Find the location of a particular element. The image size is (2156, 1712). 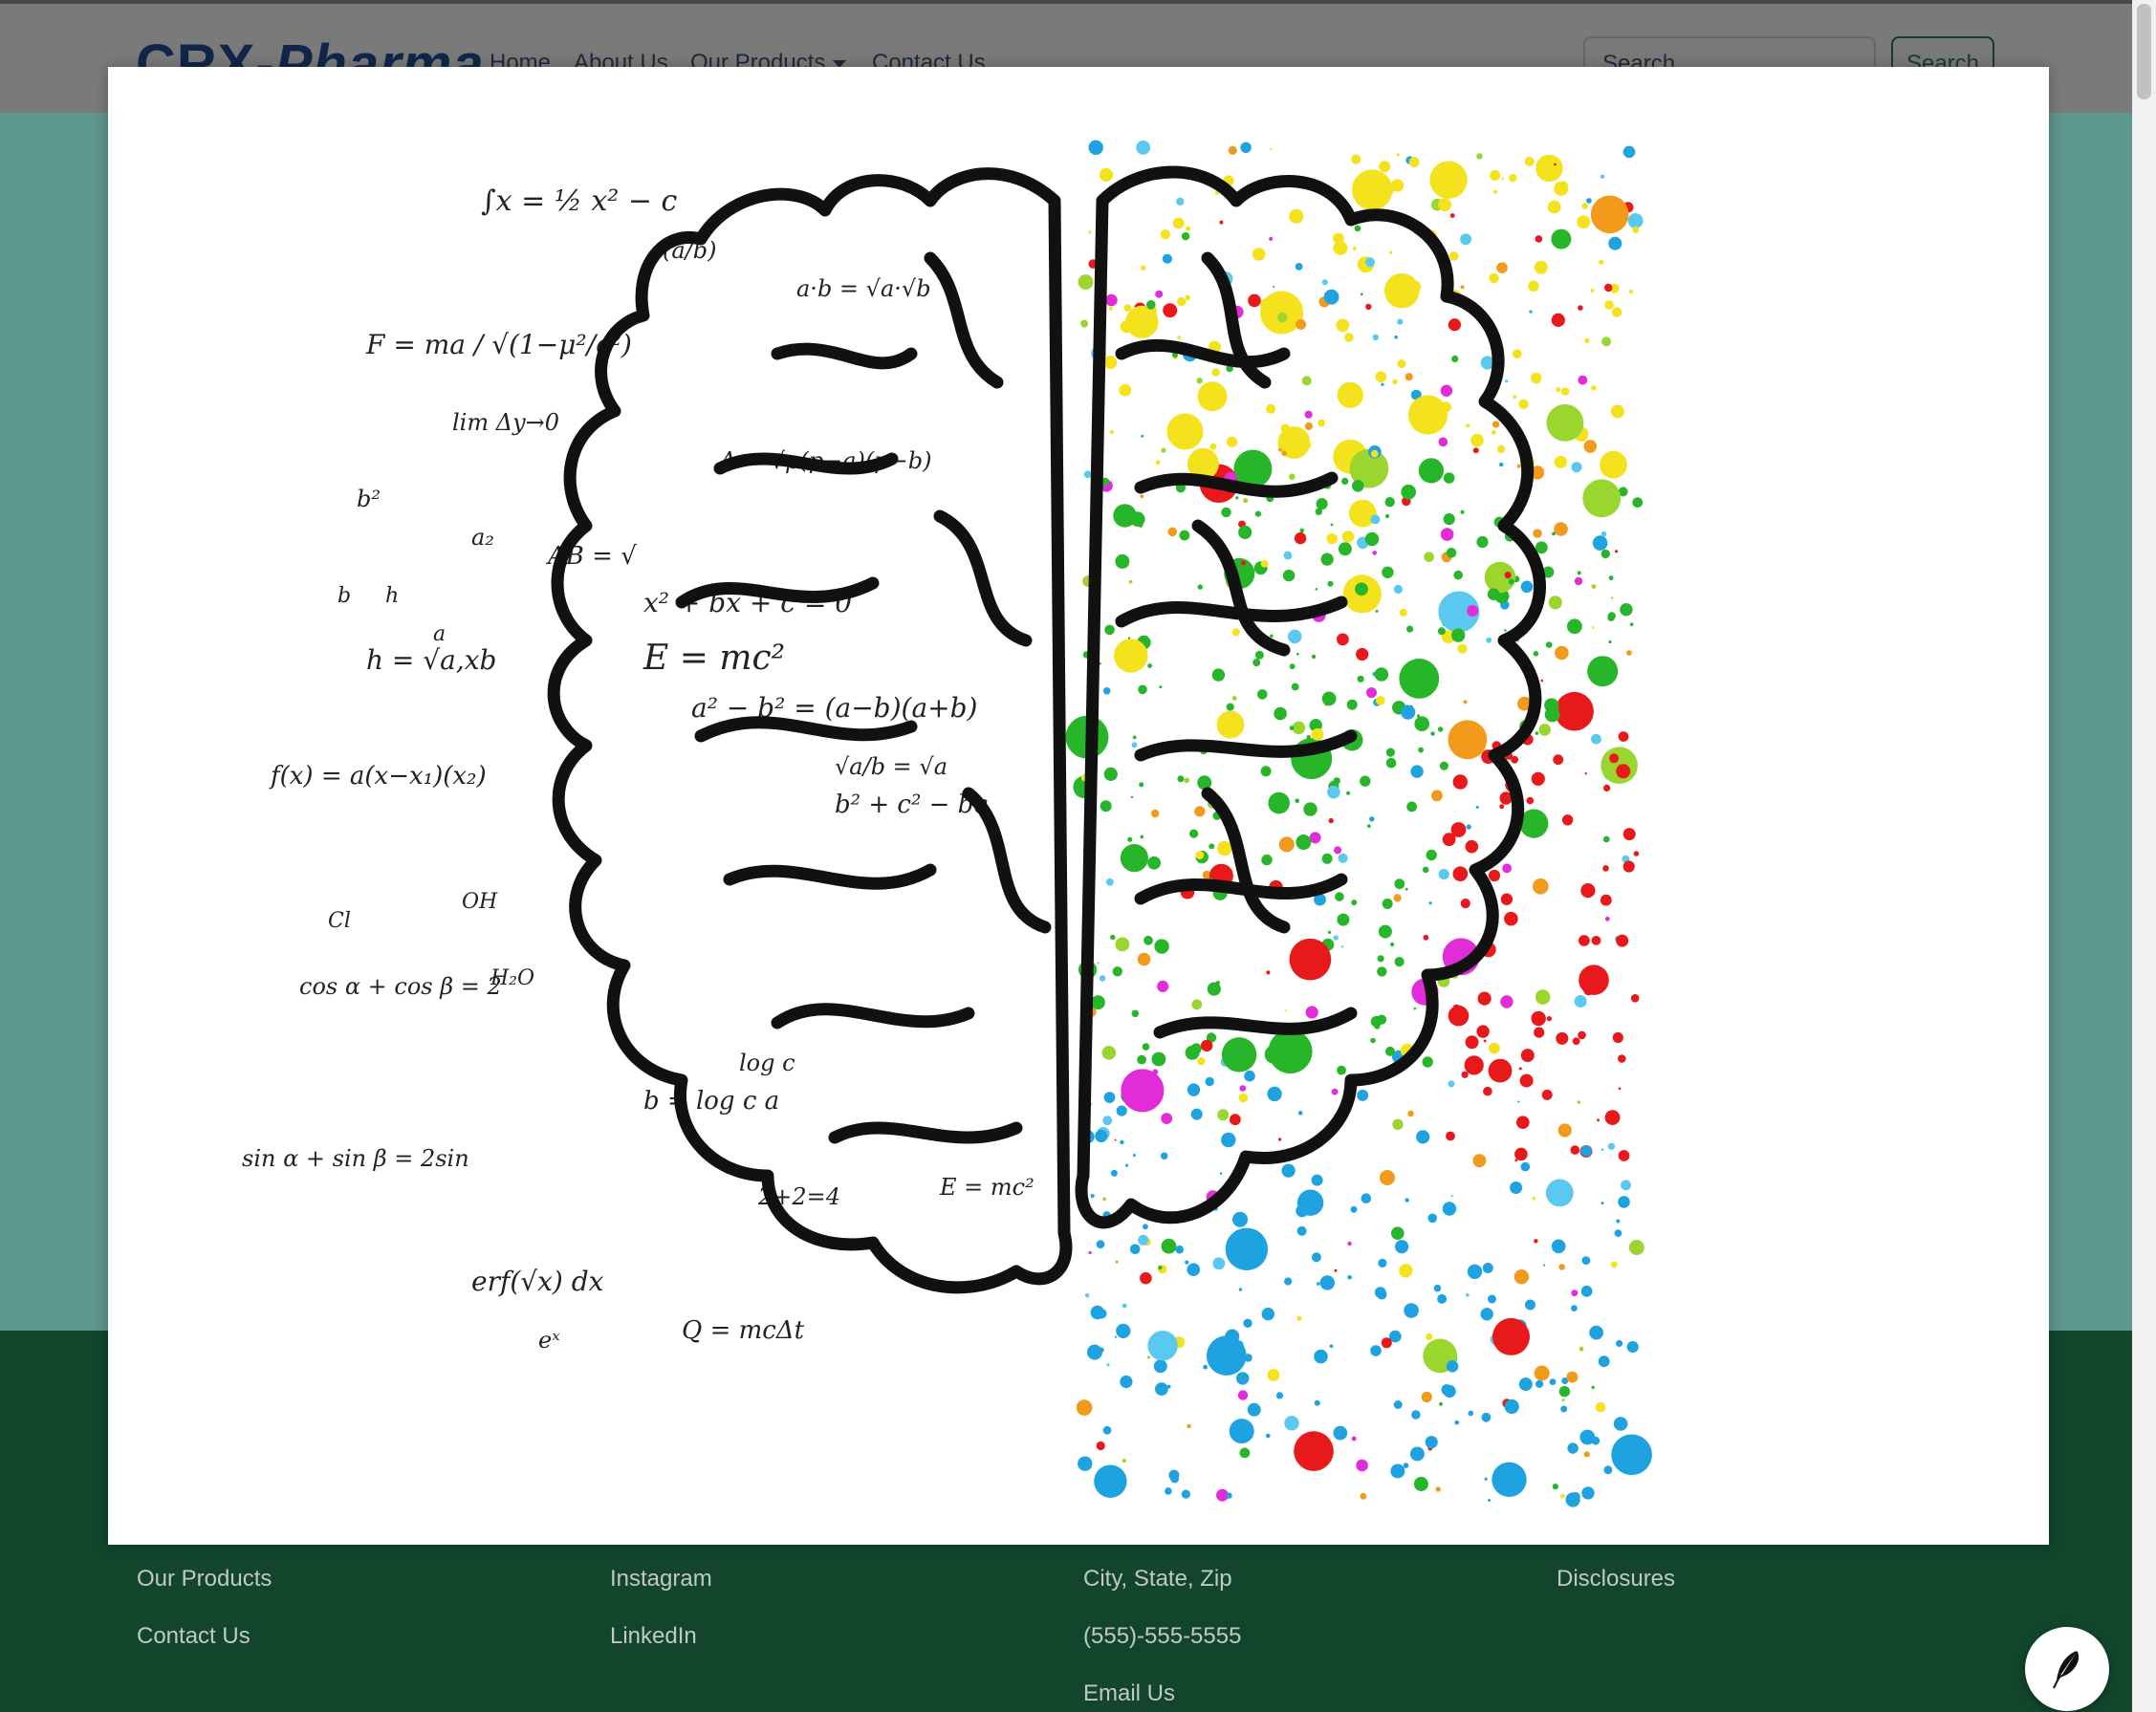

footer-email-link: Email Us is located at coordinates (1129, 1693).